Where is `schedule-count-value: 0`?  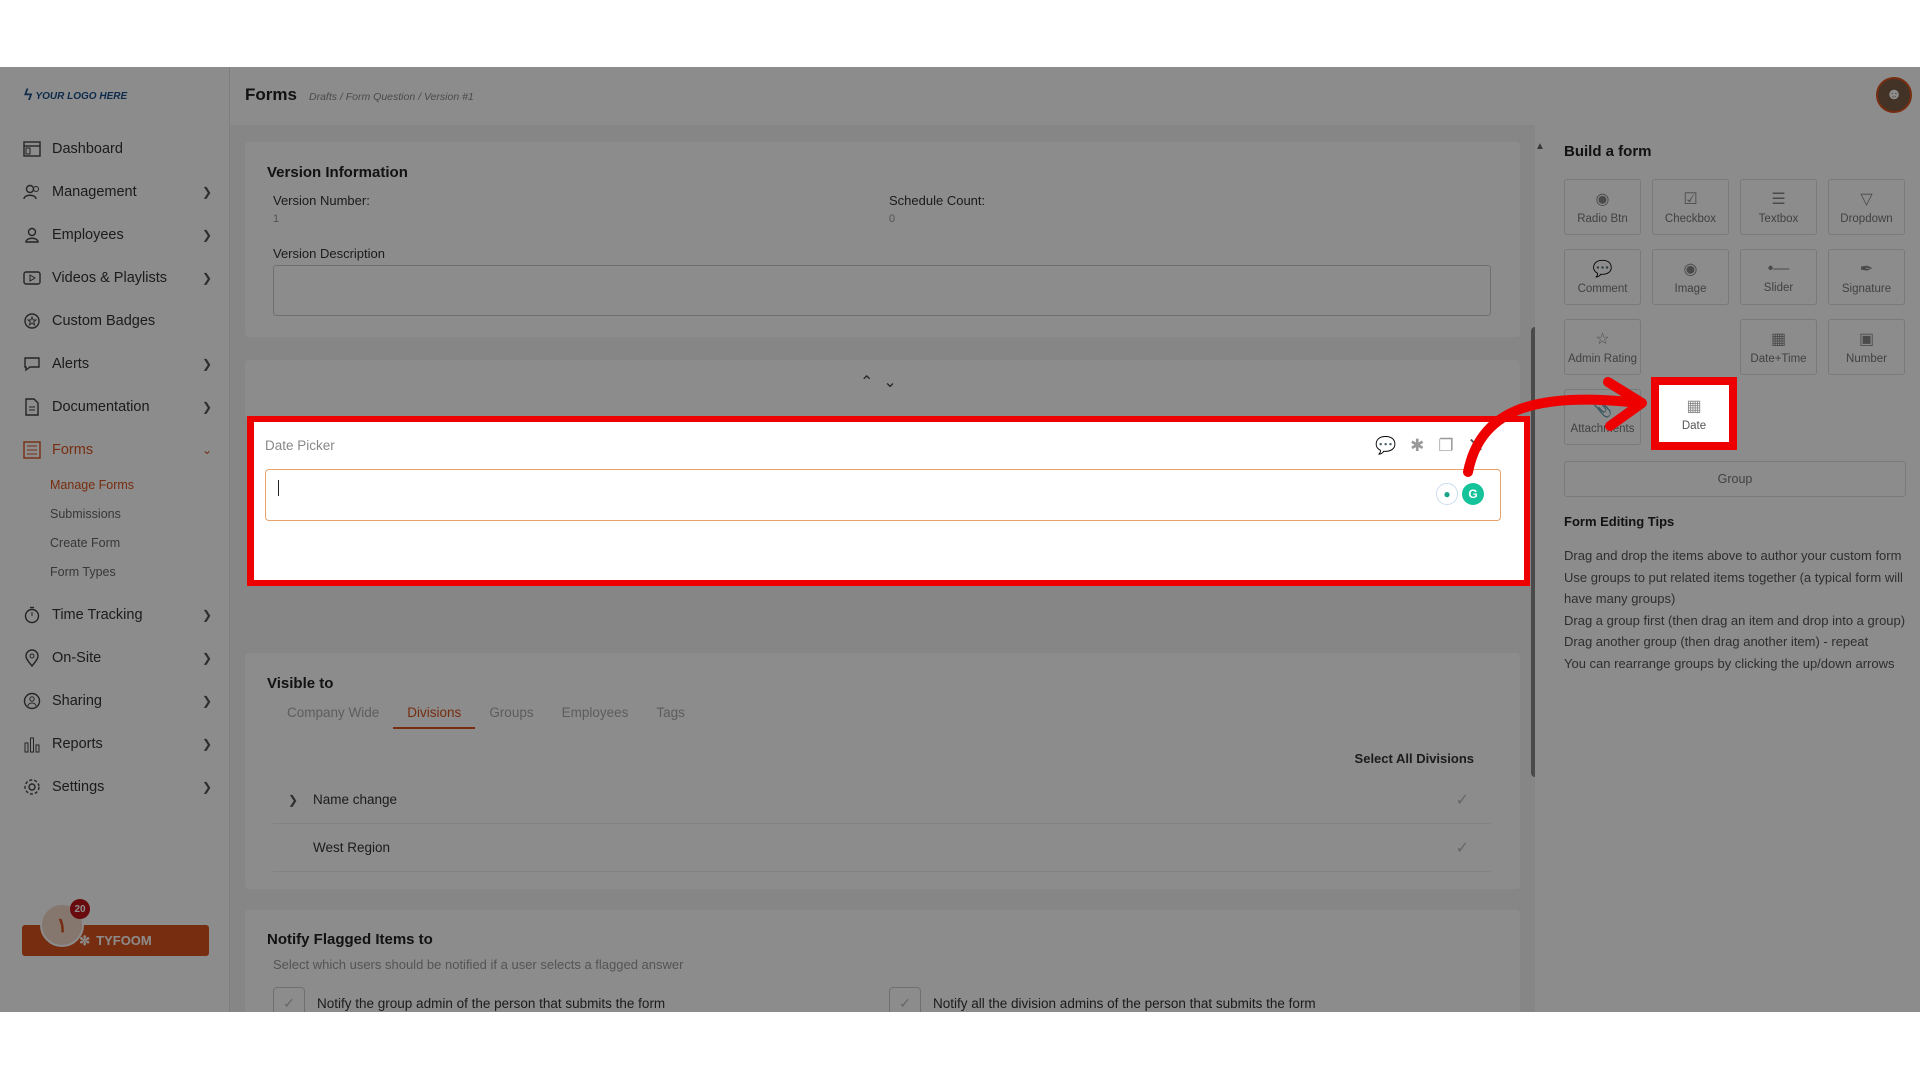
schedule-count-value: 0 is located at coordinates (892, 219).